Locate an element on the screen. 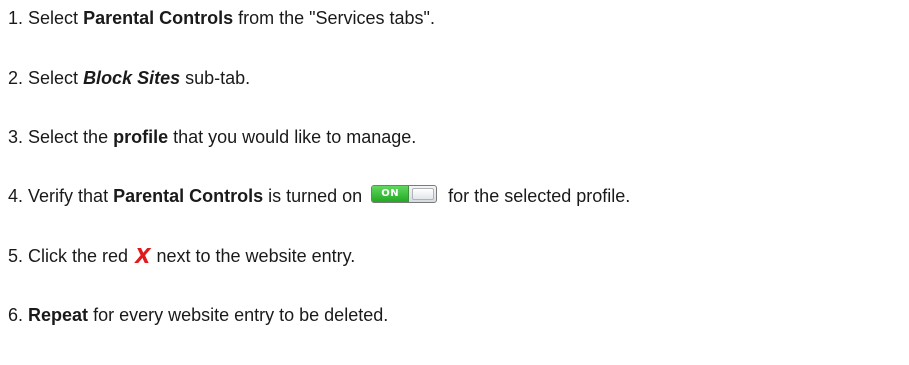 The width and height of the screenshot is (909, 365). step-text: for every website entry to be deleted. is located at coordinates (238, 315).